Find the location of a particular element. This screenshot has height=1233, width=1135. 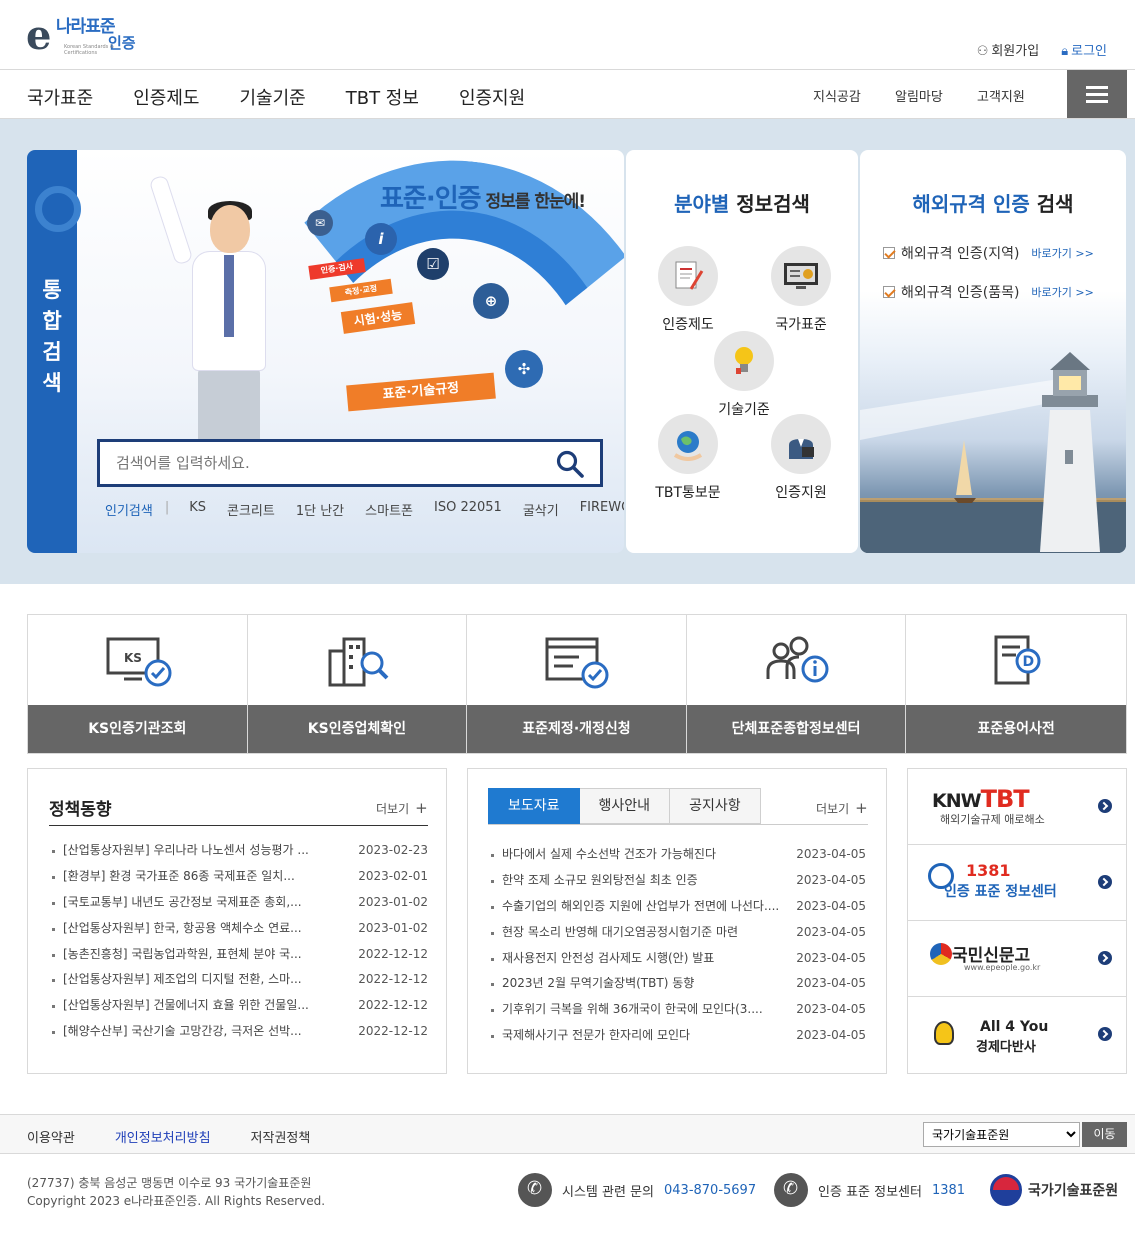

privacy-link: 개인정보처리방침 is located at coordinates (163, 1136).